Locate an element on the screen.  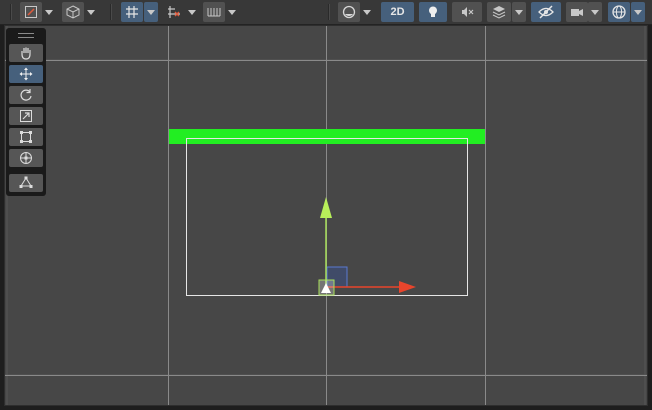
move-gizmo is located at coordinates (367, 246).